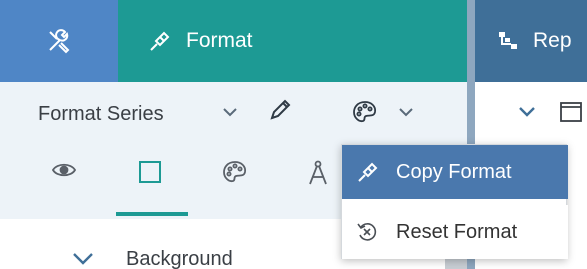  I want to click on tools-tab, so click(59, 41).